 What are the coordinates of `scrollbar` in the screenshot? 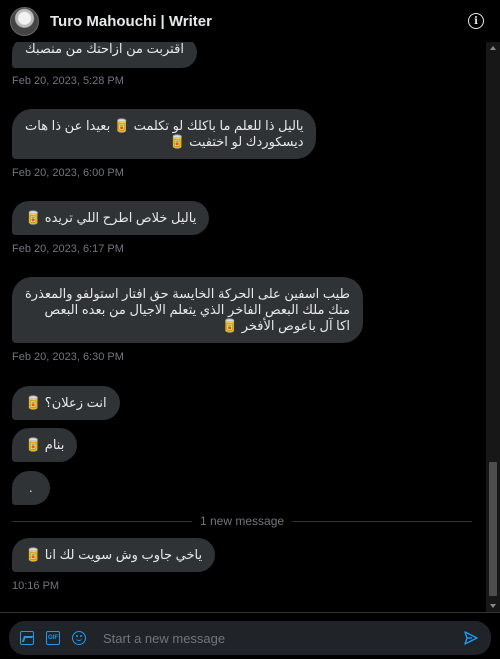 It's located at (493, 327).